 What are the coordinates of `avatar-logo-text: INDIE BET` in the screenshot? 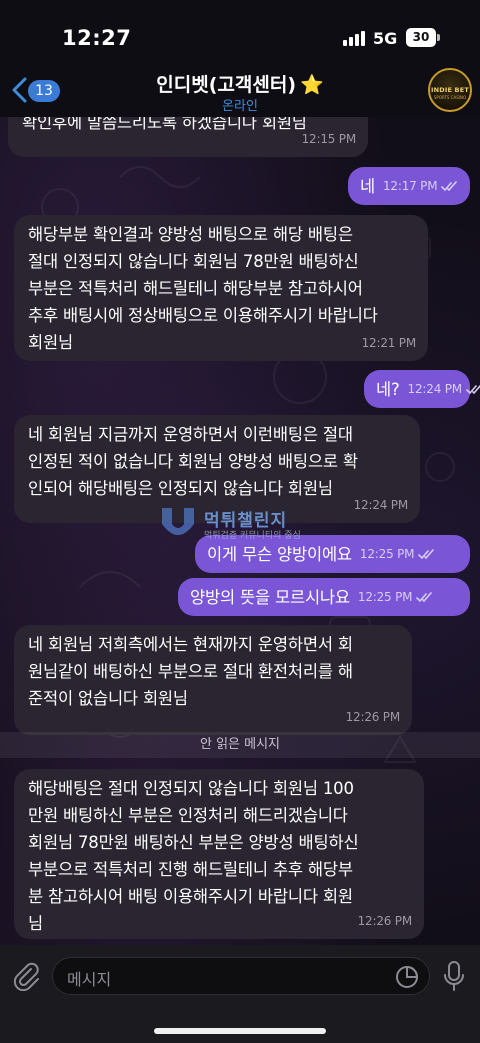 It's located at (449, 90).